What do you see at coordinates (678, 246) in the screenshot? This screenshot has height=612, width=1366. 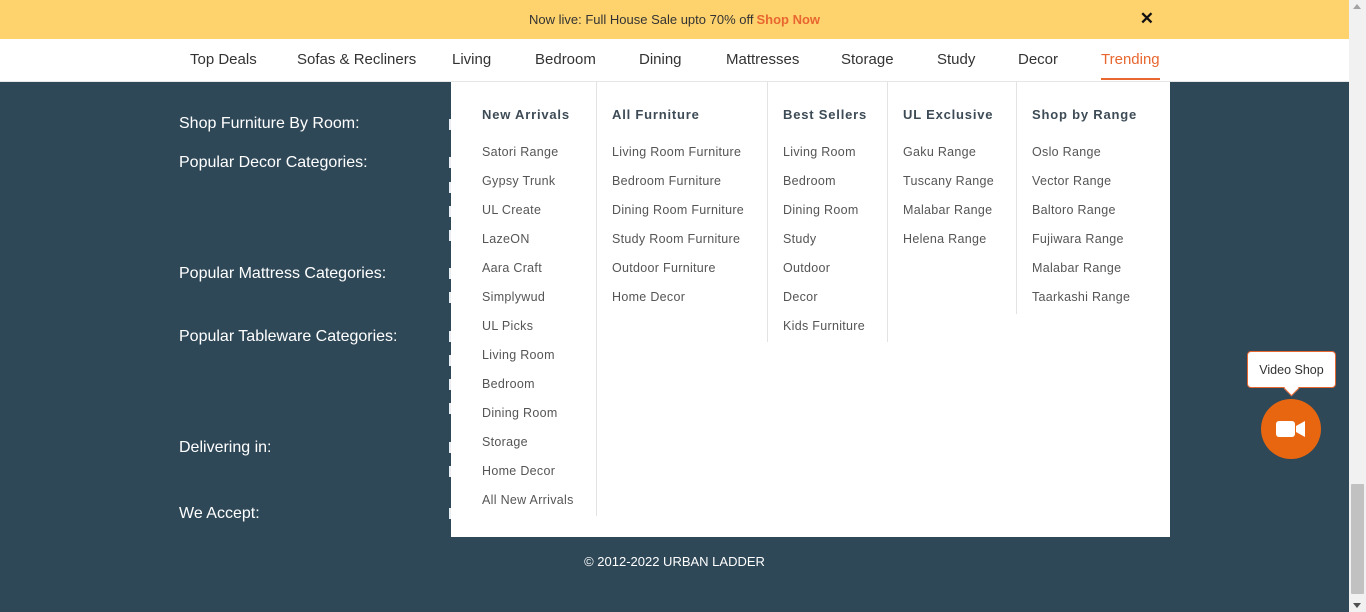 I see `menu-item: Study Room Furniture` at bounding box center [678, 246].